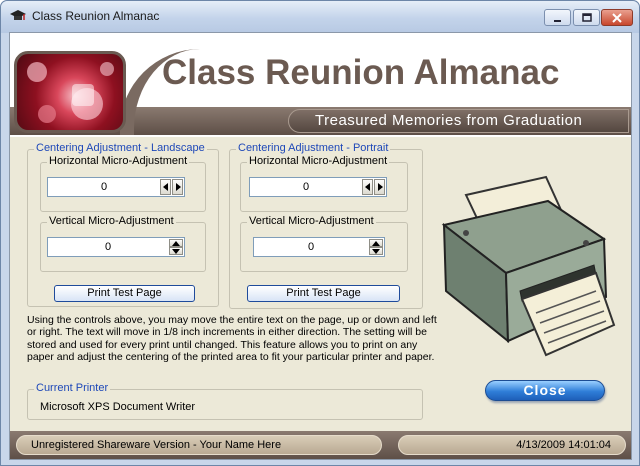 This screenshot has height=466, width=640. I want to click on portrait-horizontal-arrows, so click(374, 187).